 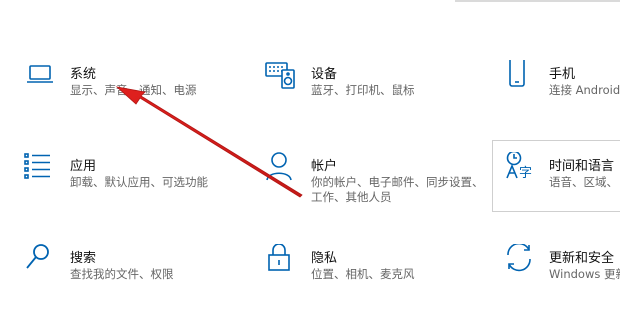 I want to click on top-divider, so click(x=537, y=1).